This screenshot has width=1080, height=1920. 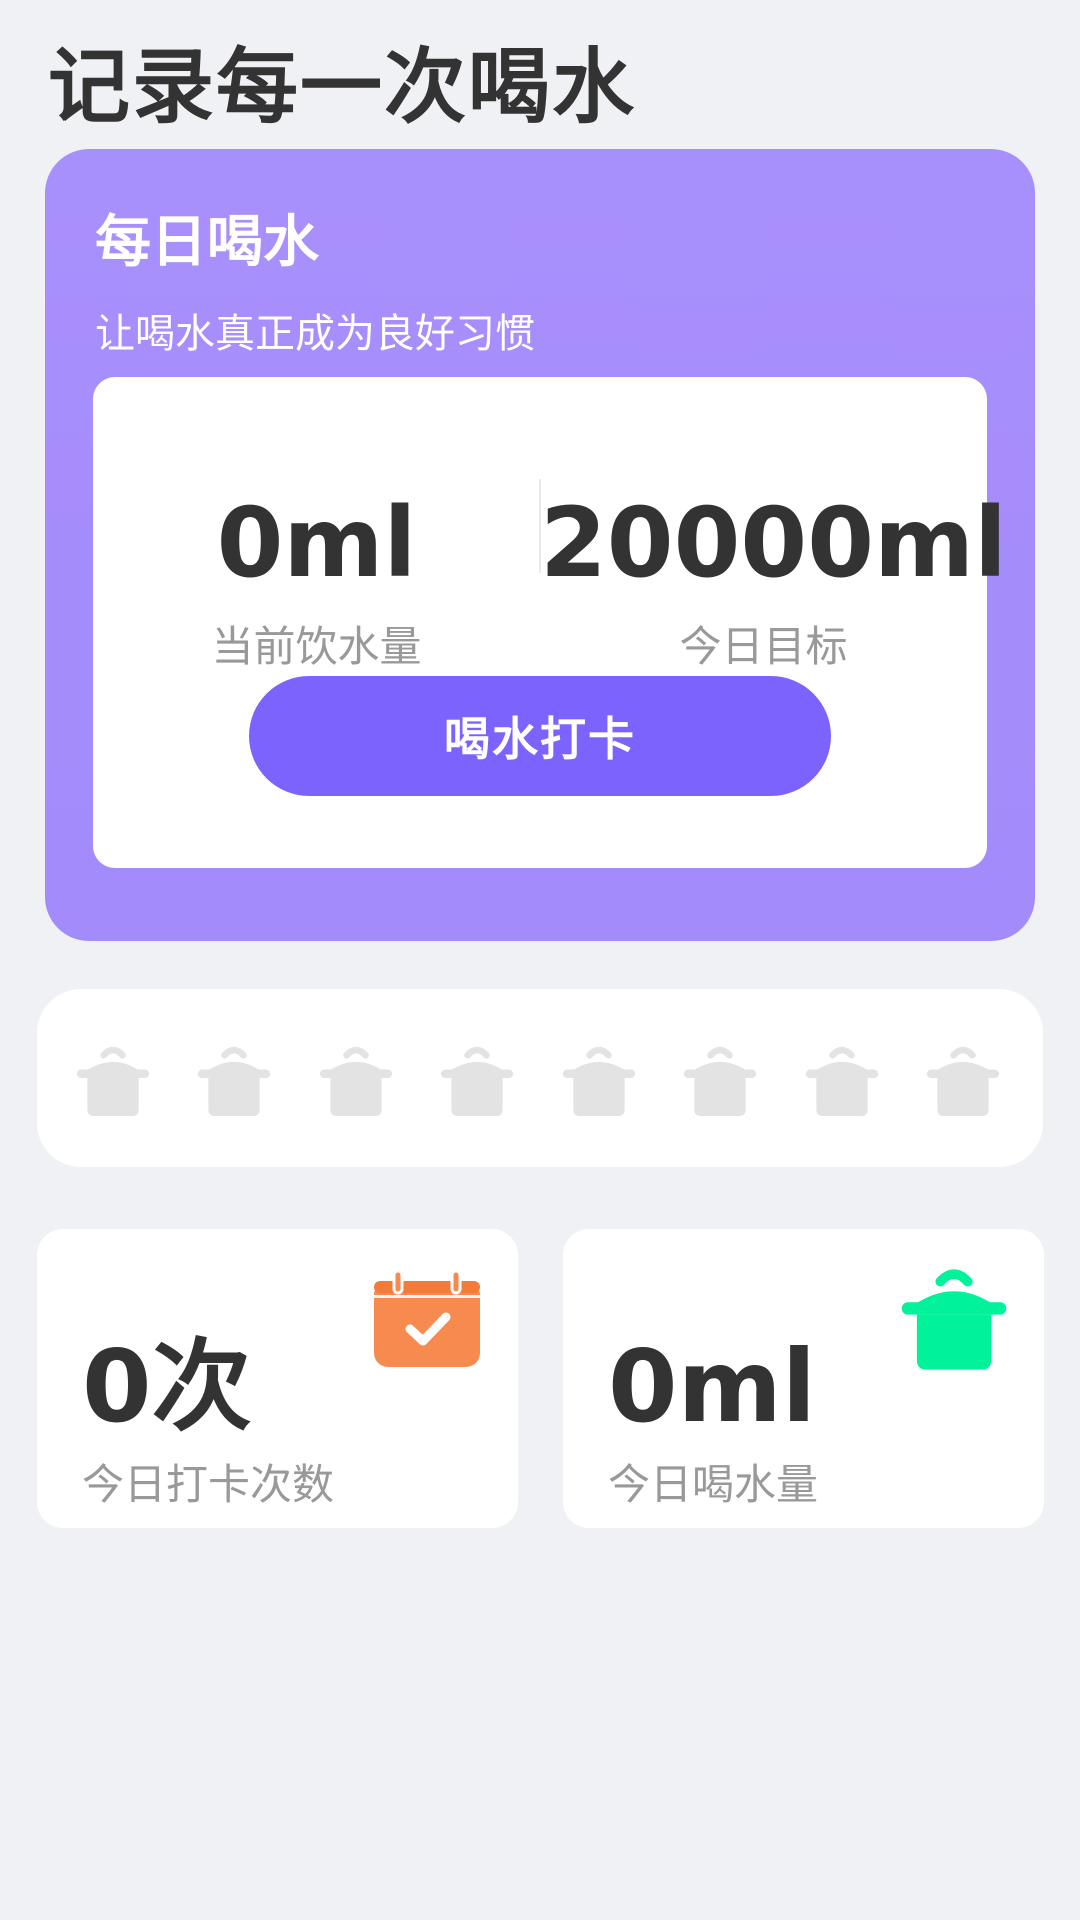 What do you see at coordinates (316, 646) in the screenshot?
I see `current-intake-label: 当前饮水量` at bounding box center [316, 646].